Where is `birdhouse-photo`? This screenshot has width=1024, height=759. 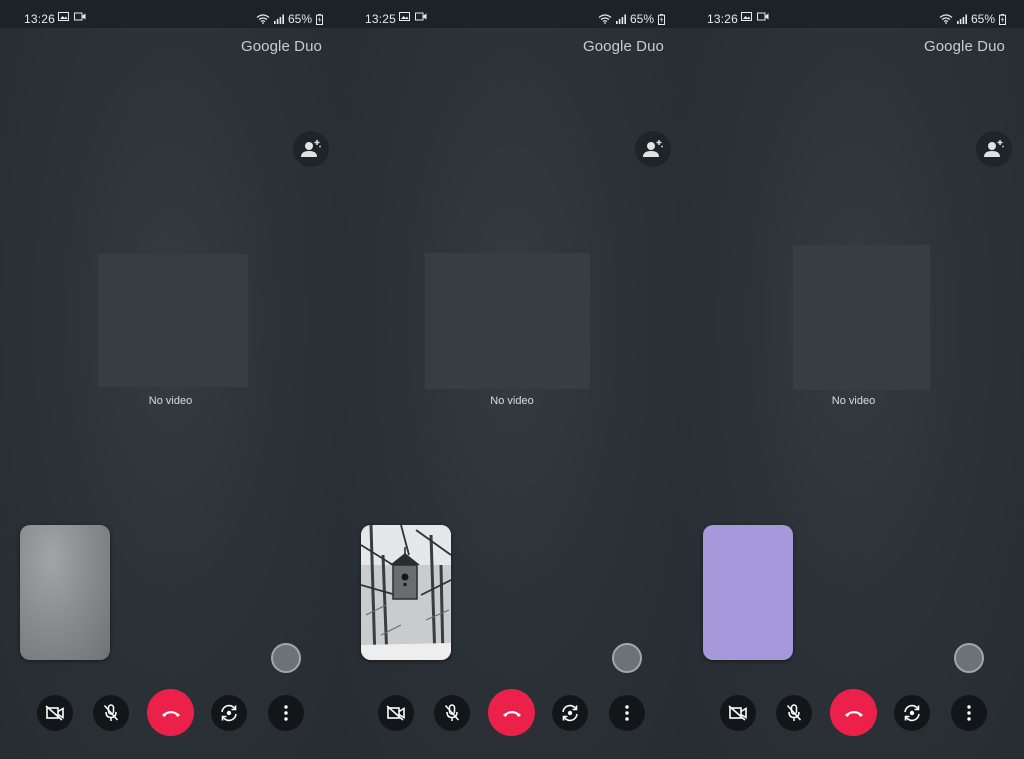
birdhouse-photo is located at coordinates (406, 592).